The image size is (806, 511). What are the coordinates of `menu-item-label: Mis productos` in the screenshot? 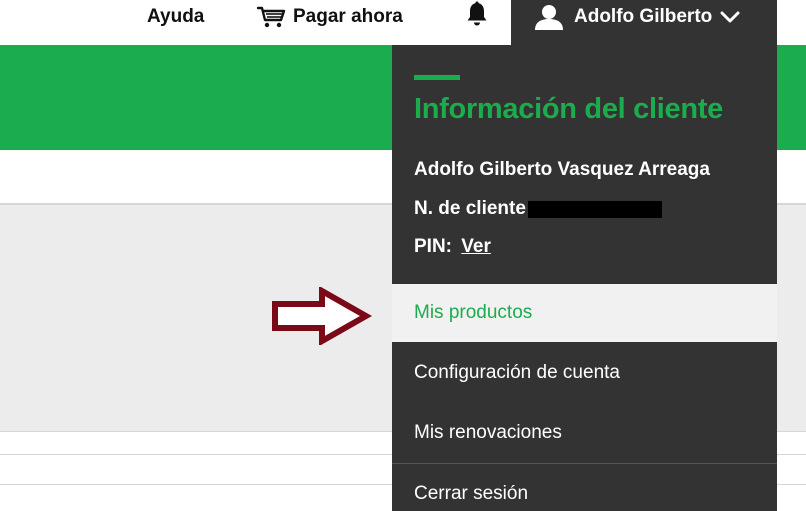 It's located at (473, 312).